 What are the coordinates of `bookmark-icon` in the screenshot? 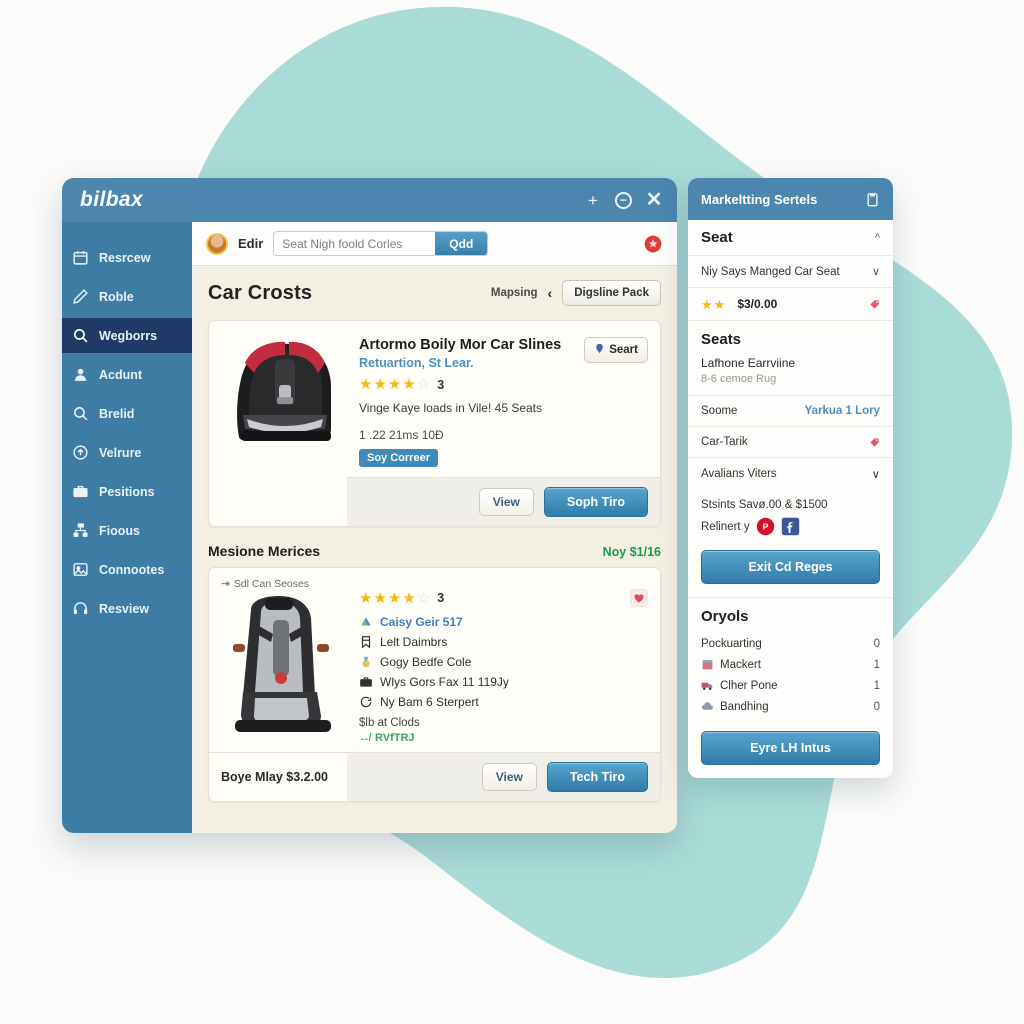 It's located at (366, 642).